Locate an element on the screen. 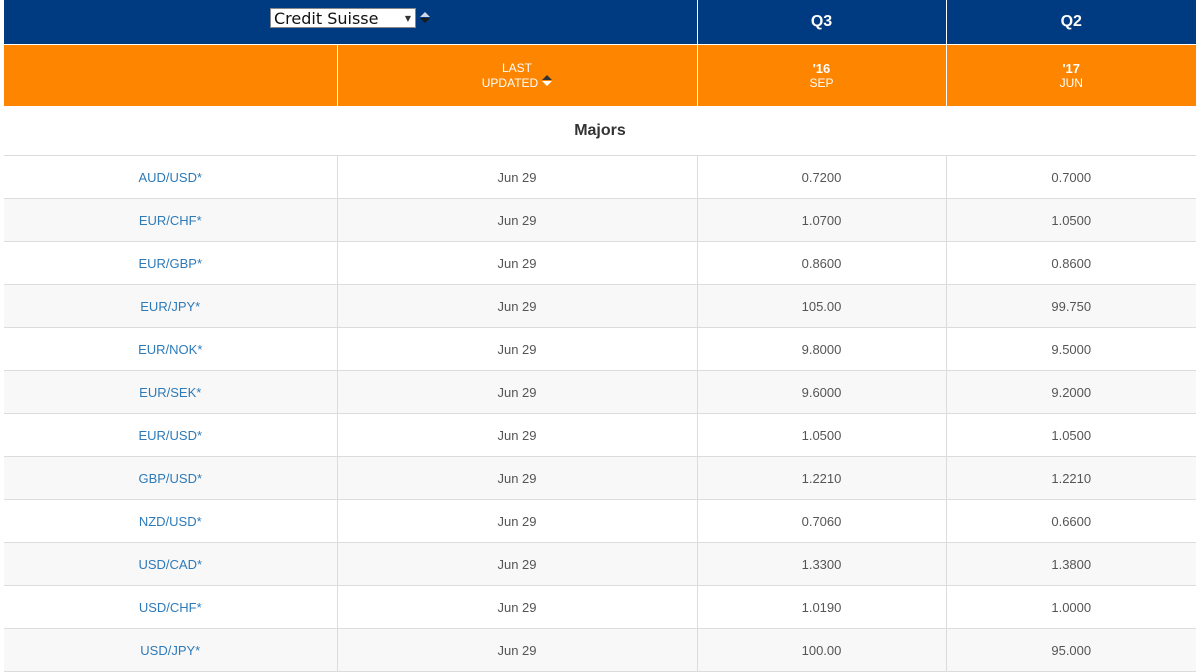 The height and width of the screenshot is (672, 1200). pair-link: EUR/SEK* is located at coordinates (170, 392).